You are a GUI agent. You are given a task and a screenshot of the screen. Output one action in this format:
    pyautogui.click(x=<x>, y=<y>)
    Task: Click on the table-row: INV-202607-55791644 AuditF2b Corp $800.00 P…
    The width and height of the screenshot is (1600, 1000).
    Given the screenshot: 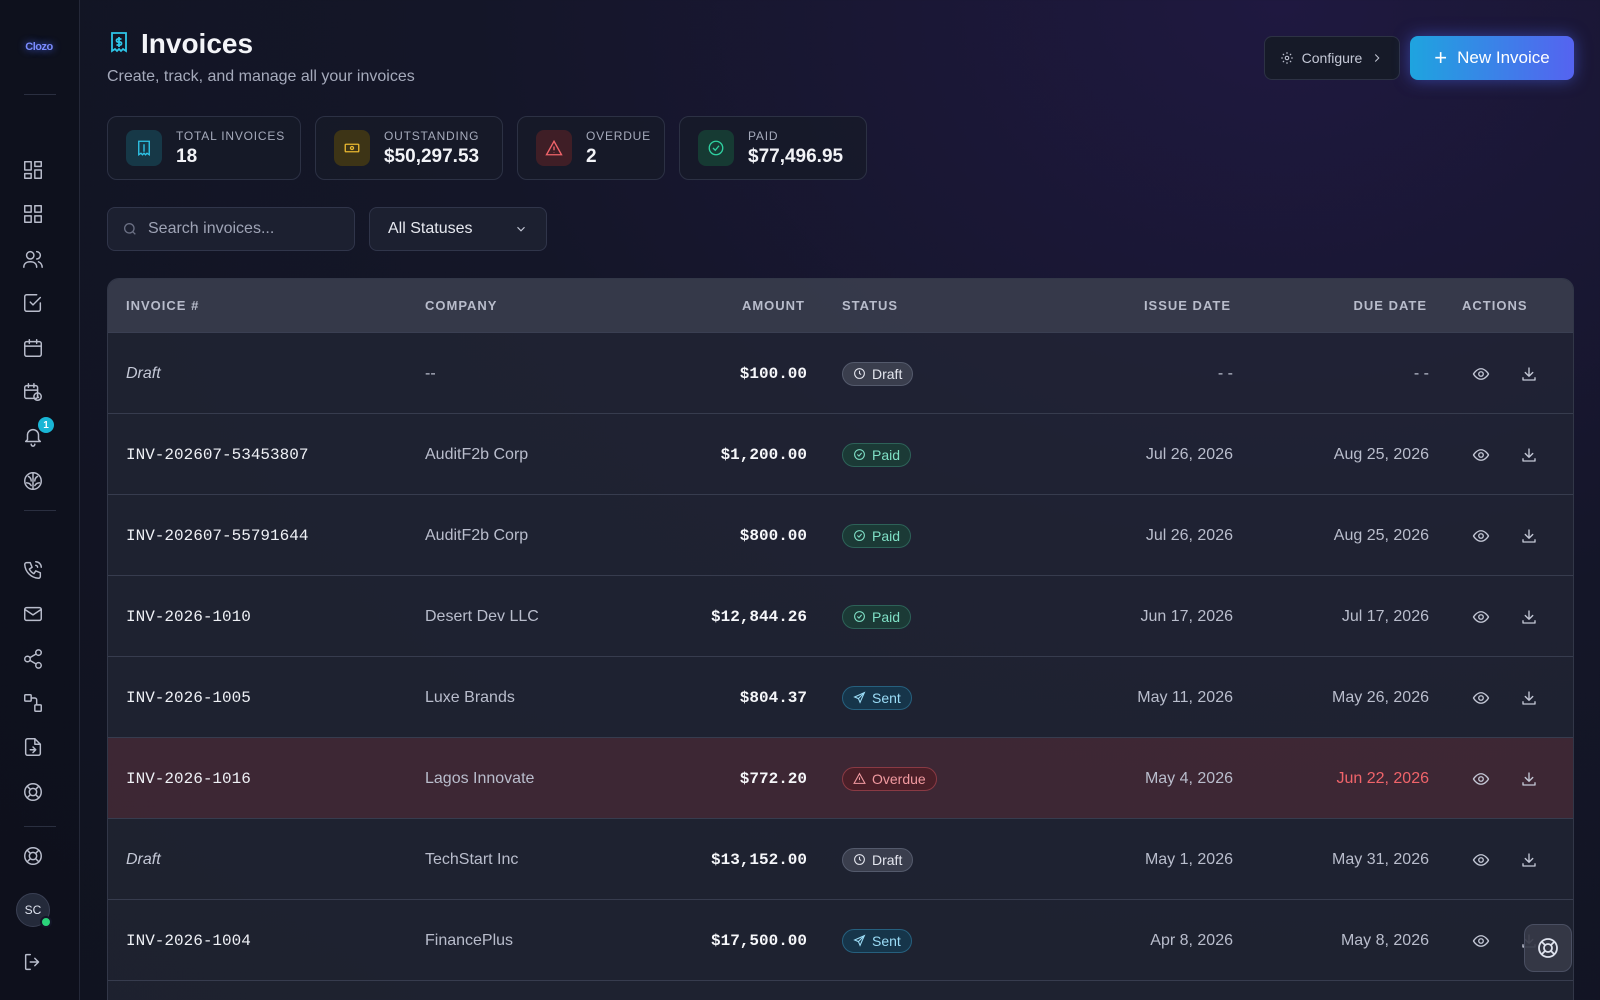 What is the action you would take?
    pyautogui.click(x=840, y=535)
    